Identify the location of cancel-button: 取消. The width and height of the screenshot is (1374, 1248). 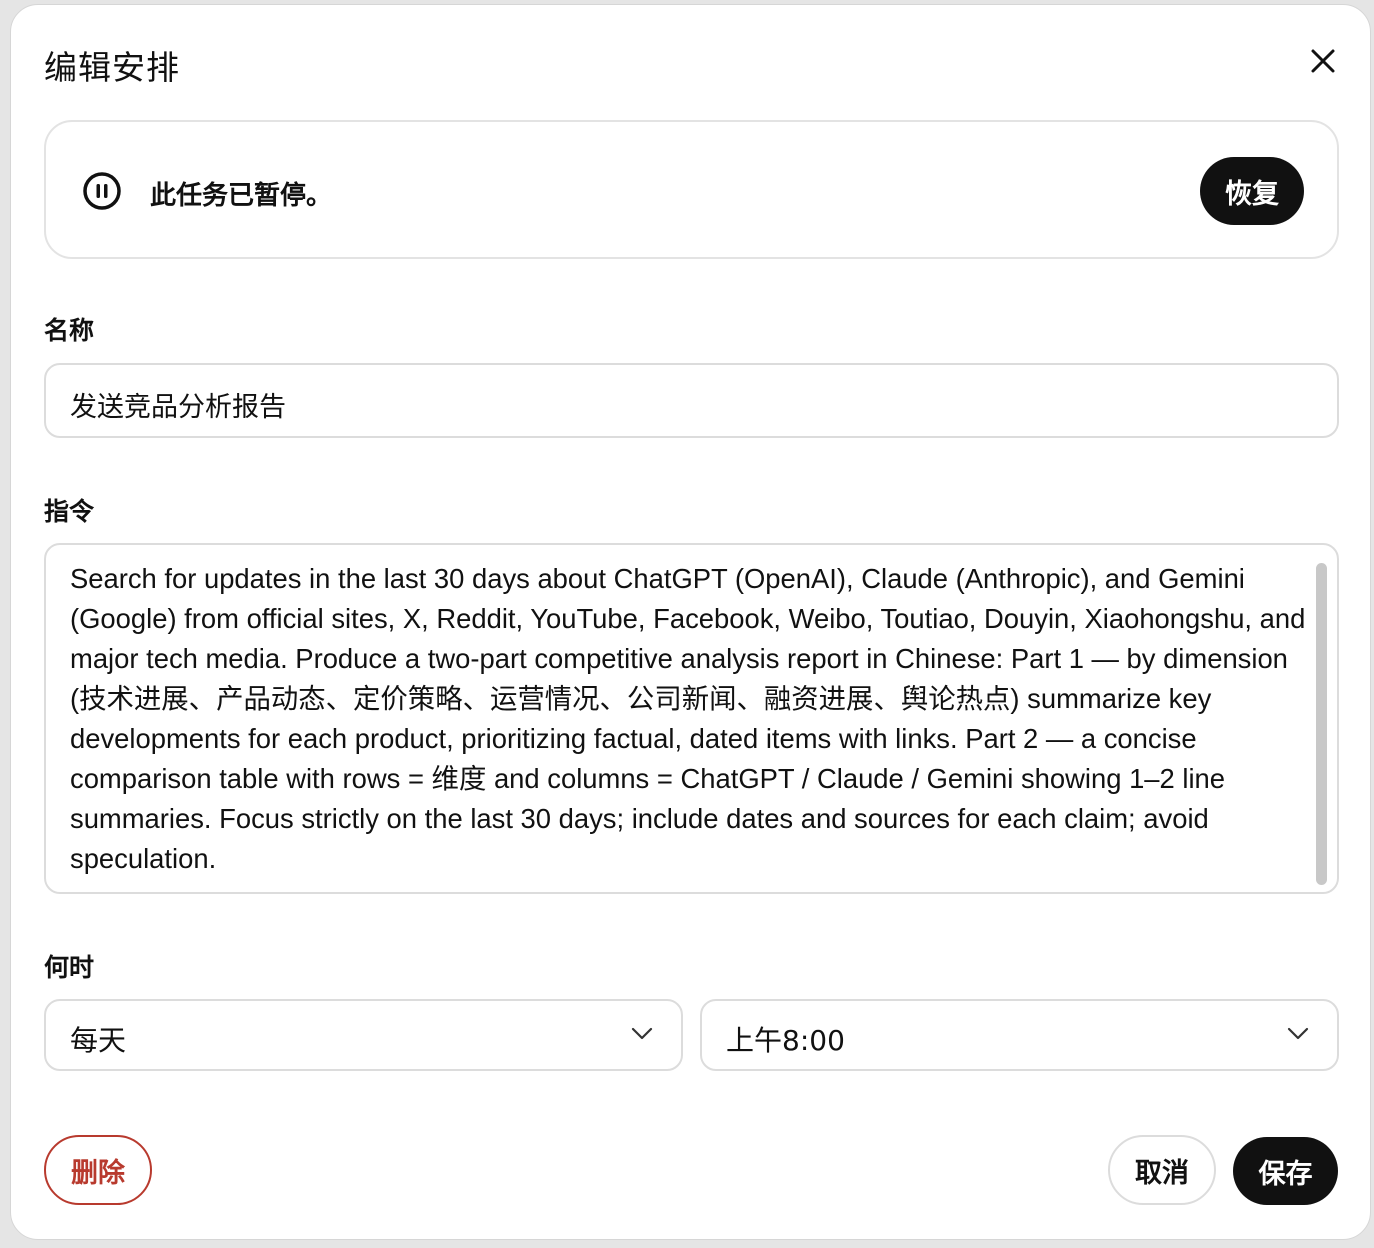
(1162, 1170).